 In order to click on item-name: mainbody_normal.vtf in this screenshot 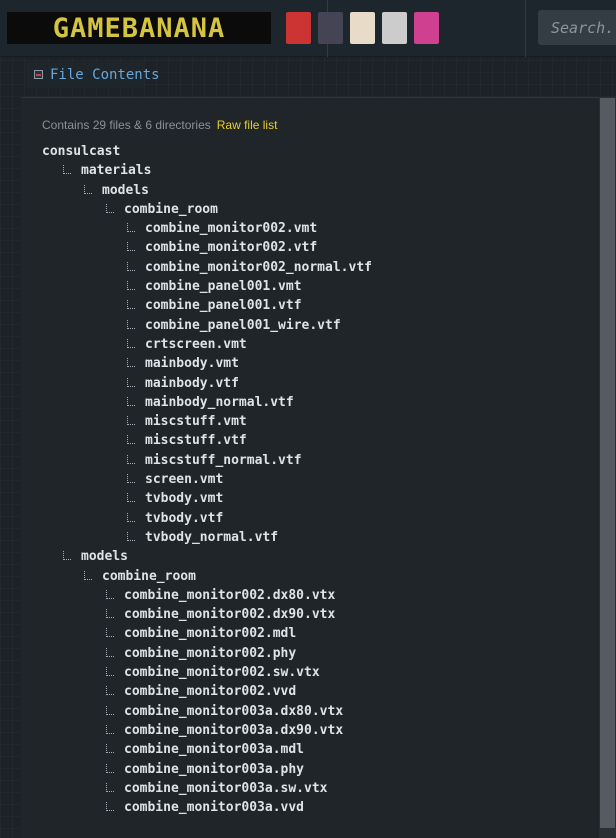, I will do `click(219, 402)`.